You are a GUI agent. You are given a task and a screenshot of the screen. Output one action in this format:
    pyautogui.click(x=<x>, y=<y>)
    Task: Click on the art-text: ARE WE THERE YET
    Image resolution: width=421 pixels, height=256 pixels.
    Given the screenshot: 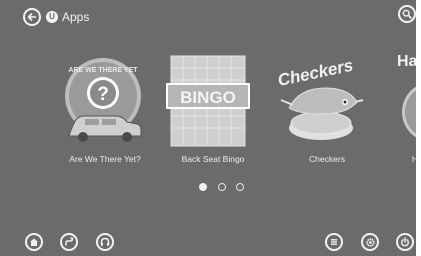 What is the action you would take?
    pyautogui.click(x=103, y=70)
    